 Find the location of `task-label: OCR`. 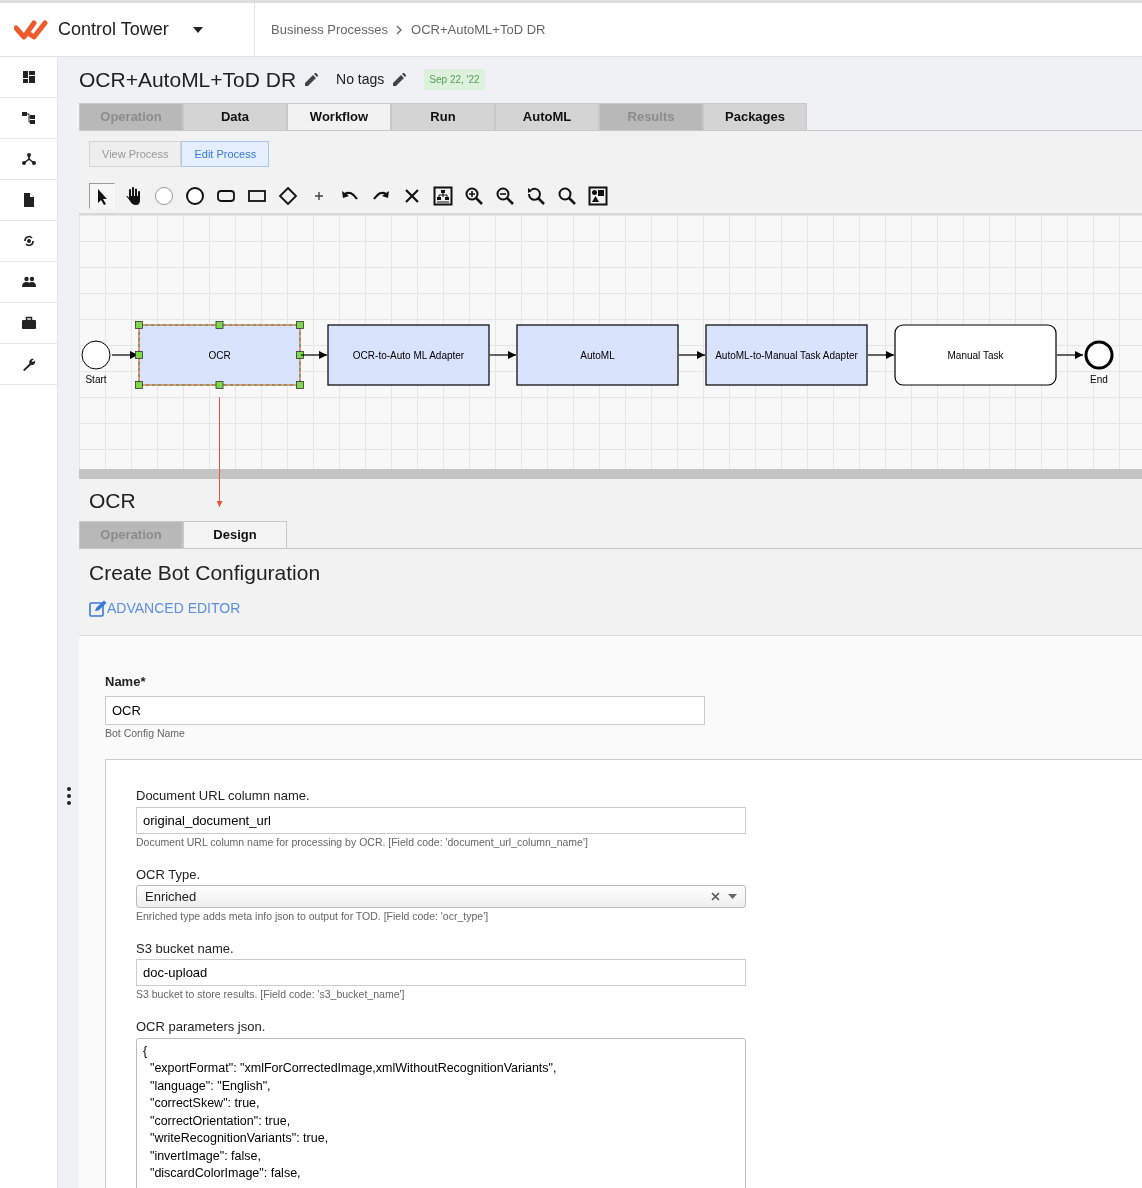

task-label: OCR is located at coordinates (219, 355).